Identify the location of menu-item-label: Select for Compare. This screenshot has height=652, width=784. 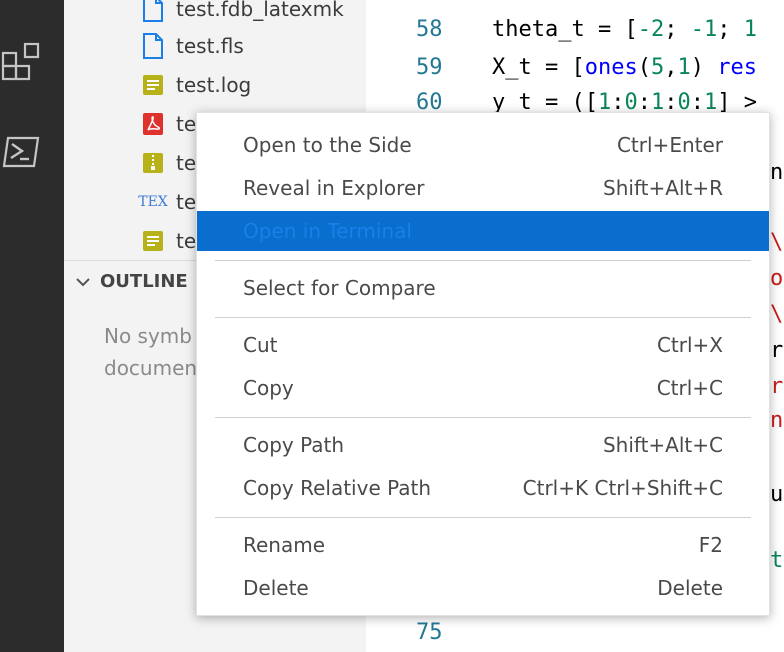
(339, 288).